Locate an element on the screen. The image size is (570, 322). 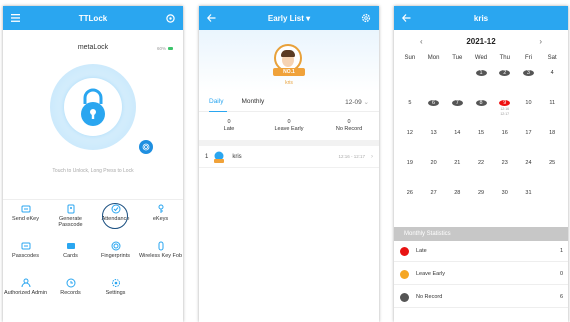
day-number: 18 is located at coordinates (552, 133).